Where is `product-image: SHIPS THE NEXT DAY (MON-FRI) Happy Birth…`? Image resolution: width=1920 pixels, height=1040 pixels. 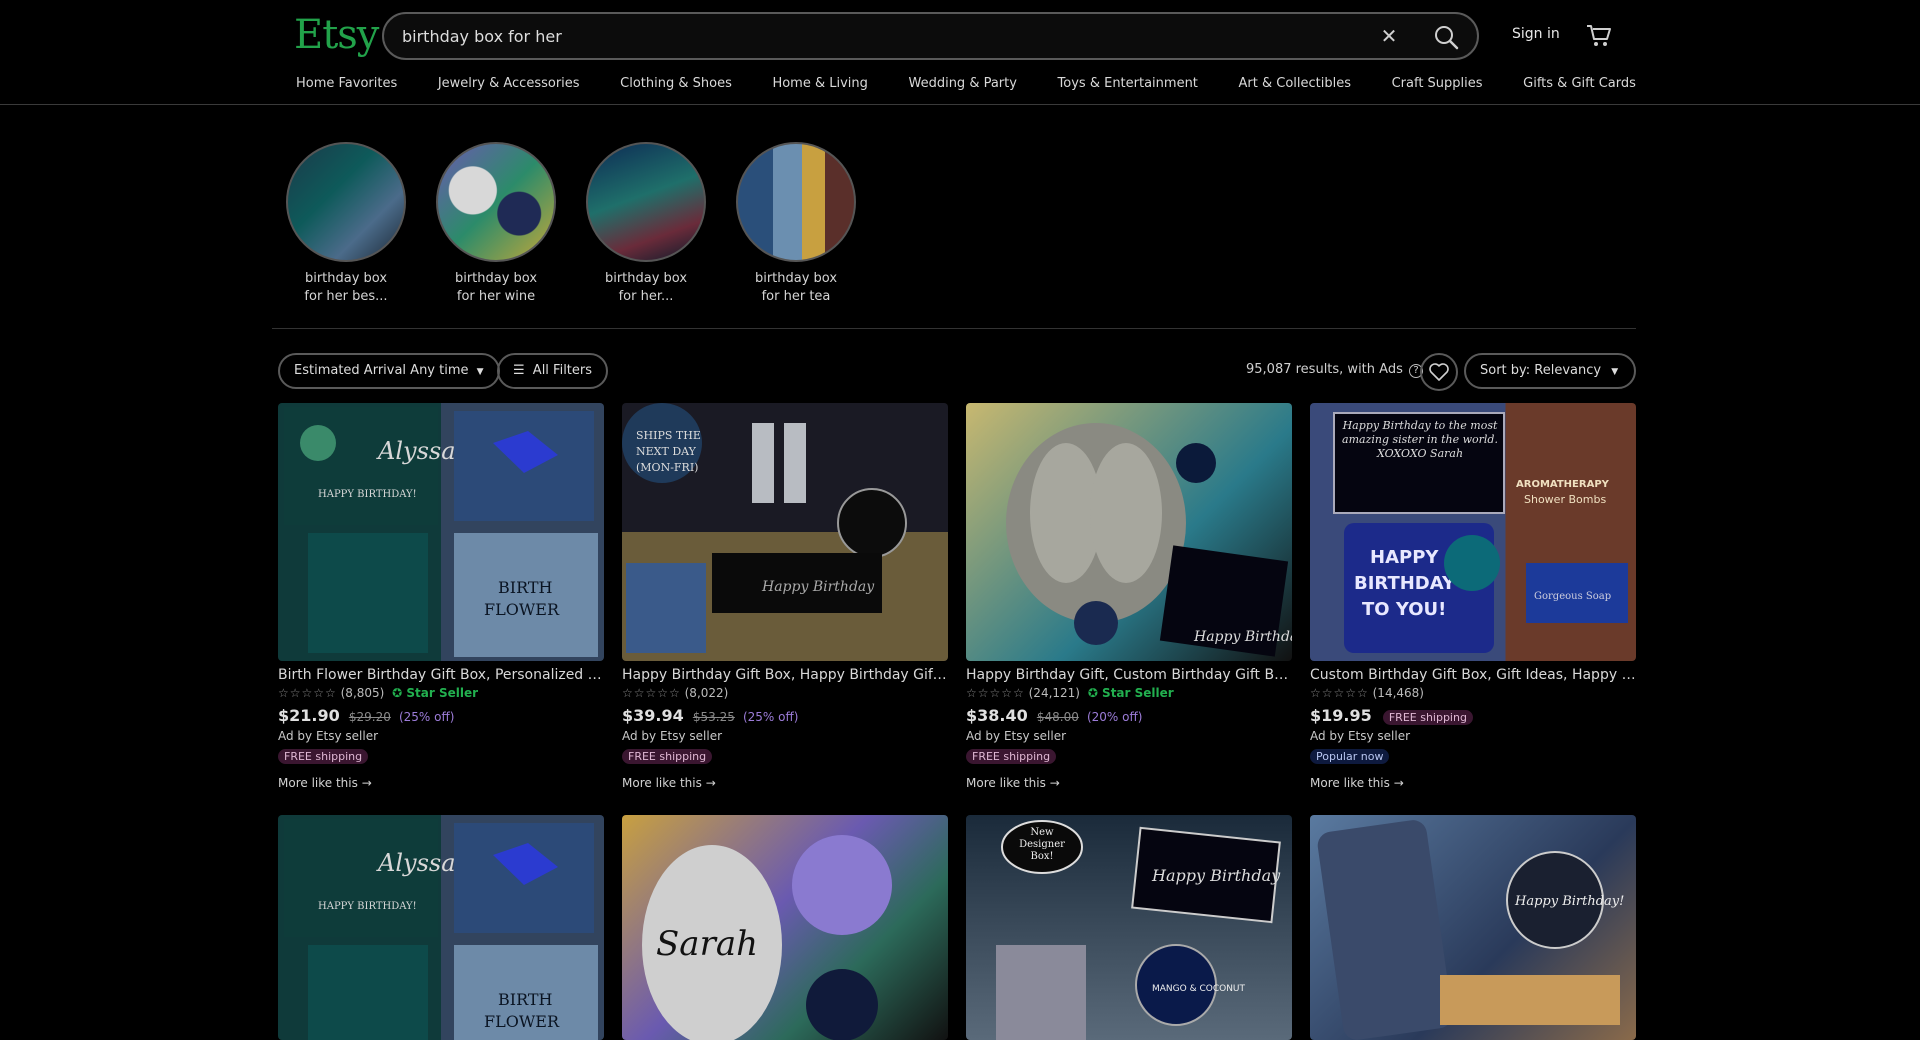 product-image: SHIPS THE NEXT DAY (MON-FRI) Happy Birth… is located at coordinates (785, 532).